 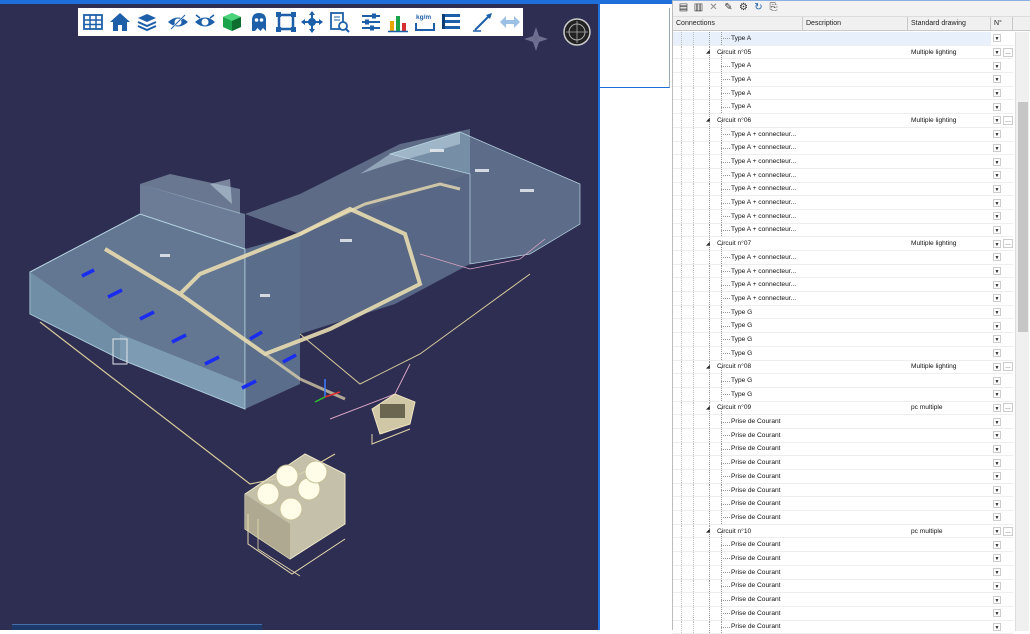 I want to click on expand-toggle-icon: ◢, so click(x=708, y=244).